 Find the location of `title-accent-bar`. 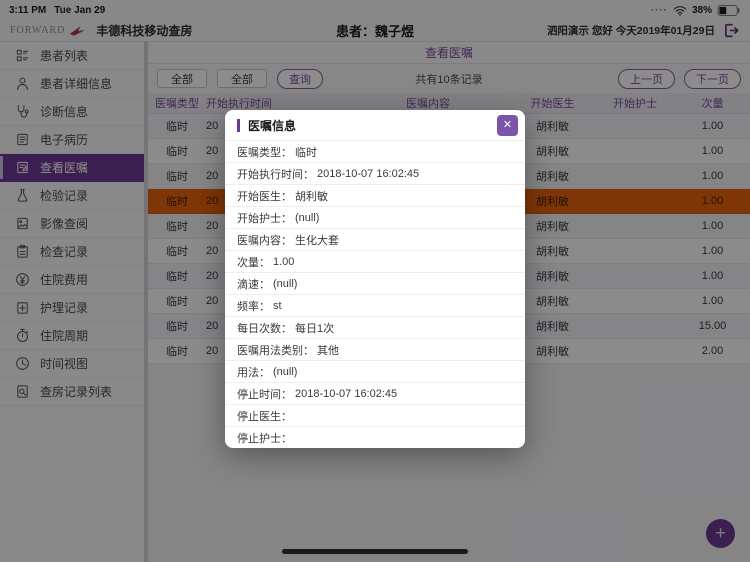

title-accent-bar is located at coordinates (238, 125).